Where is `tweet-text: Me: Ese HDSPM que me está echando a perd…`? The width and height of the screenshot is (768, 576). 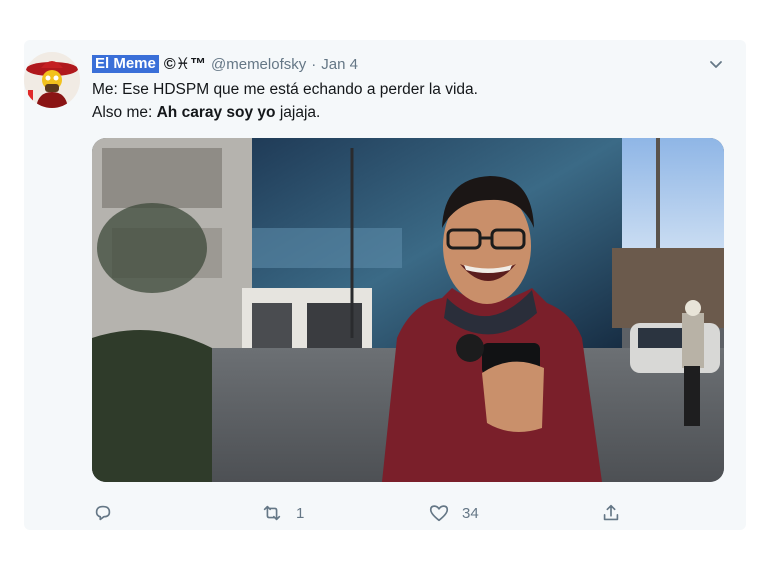
tweet-text: Me: Ese HDSPM que me está echando a perd… is located at coordinates (402, 101).